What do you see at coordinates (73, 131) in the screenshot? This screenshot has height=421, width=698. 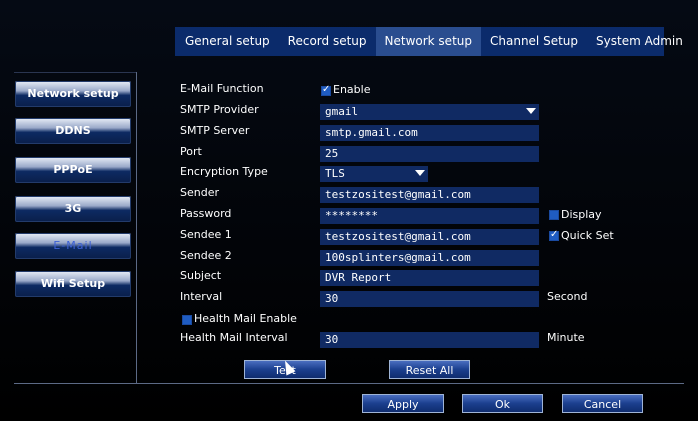 I see `sidebar-item-ddns: DDNS` at bounding box center [73, 131].